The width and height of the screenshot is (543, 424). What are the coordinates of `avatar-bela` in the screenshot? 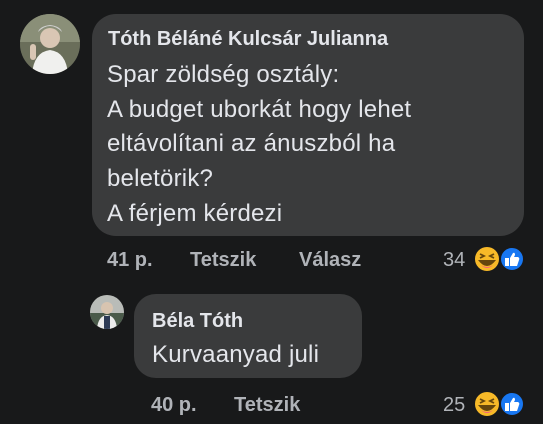 It's located at (107, 312).